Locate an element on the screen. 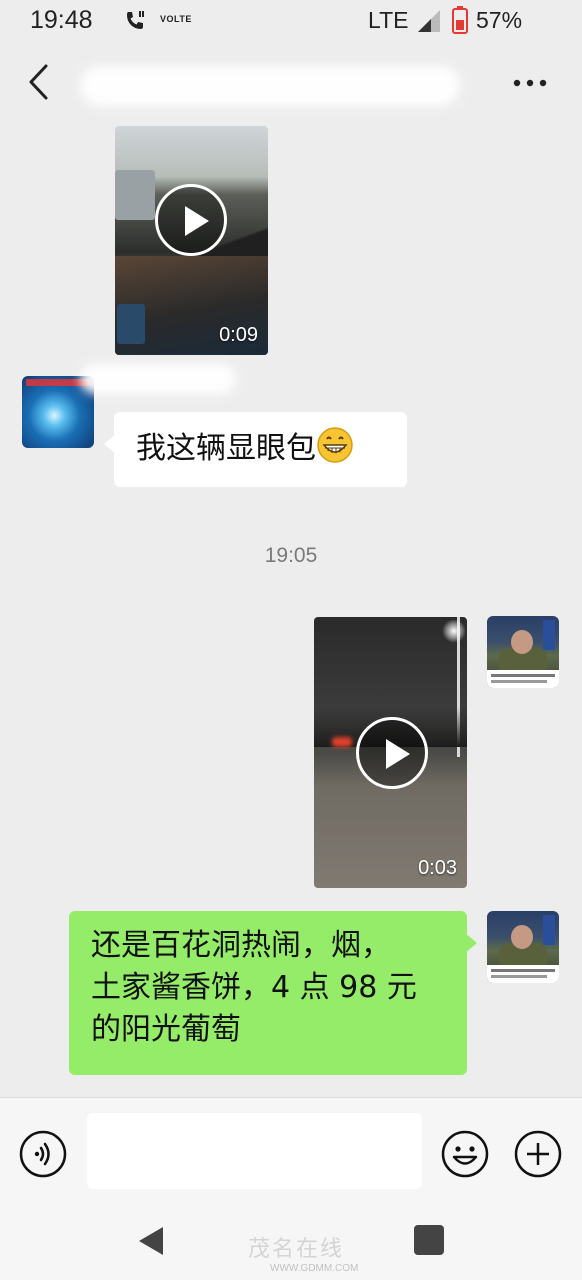 This screenshot has height=1280, width=582. message-bubble-incoming: 我这辆显眼包 is located at coordinates (255, 449).